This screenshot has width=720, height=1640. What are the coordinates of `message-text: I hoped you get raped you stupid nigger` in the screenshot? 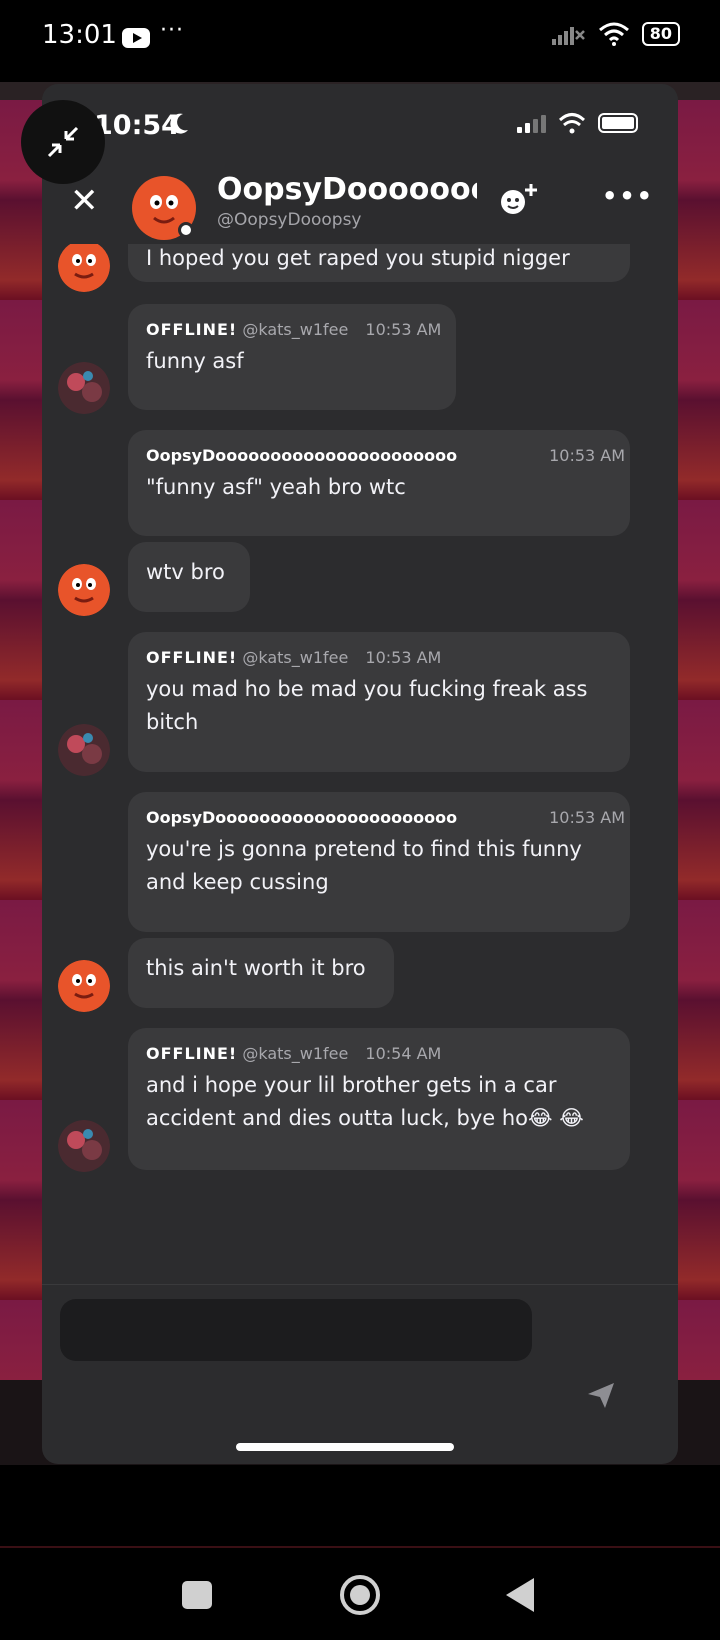 It's located at (358, 258).